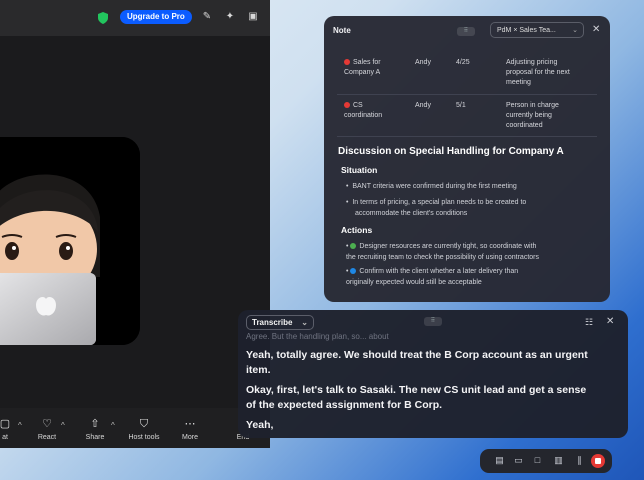 The image size is (644, 480). I want to click on transcript-line: Yeah,, so click(260, 425).